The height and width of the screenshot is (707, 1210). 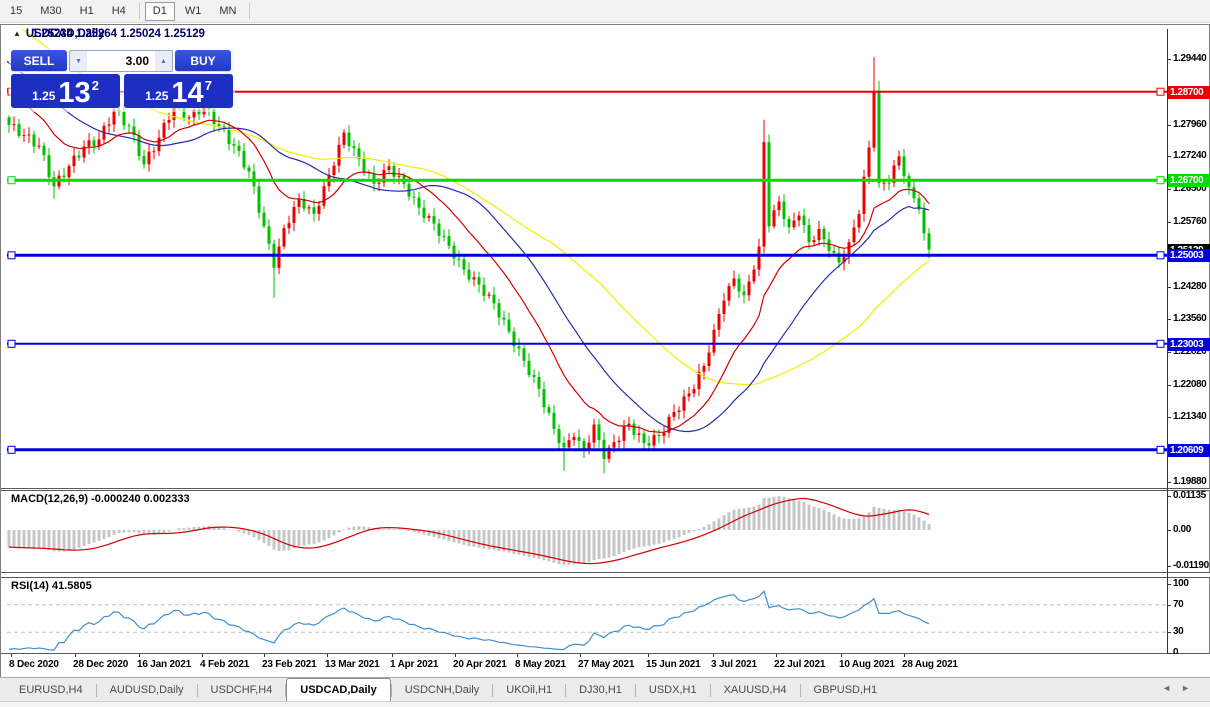 I want to click on sell-price-sup: 2, so click(x=95, y=85).